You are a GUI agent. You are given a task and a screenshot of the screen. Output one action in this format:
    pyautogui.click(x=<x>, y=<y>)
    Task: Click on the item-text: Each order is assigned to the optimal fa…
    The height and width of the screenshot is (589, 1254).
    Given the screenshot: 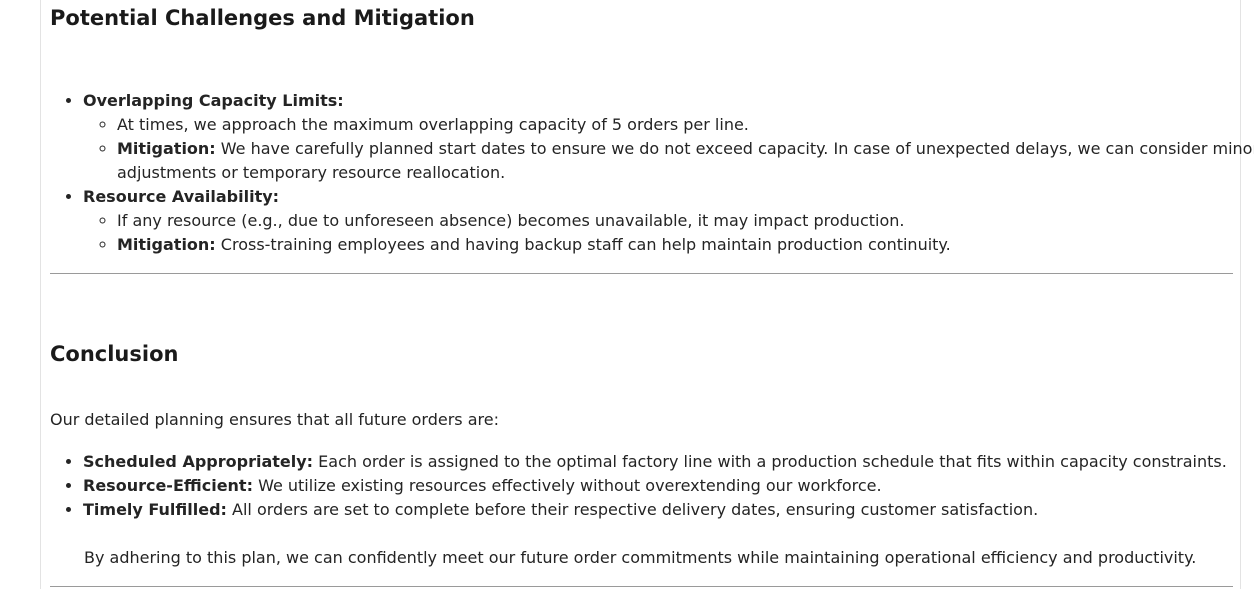 What is the action you would take?
    pyautogui.click(x=770, y=461)
    